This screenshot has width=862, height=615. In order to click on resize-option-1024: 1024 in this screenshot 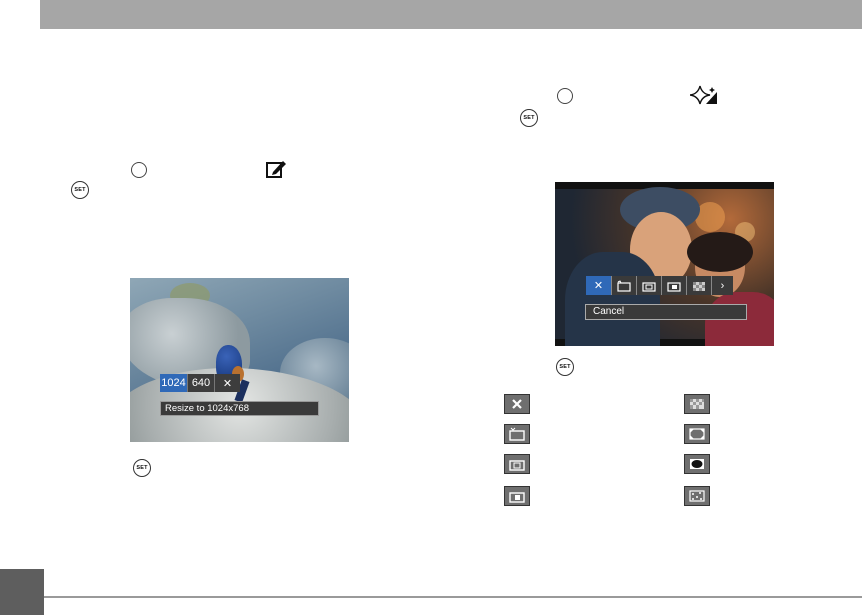, I will do `click(173, 383)`.